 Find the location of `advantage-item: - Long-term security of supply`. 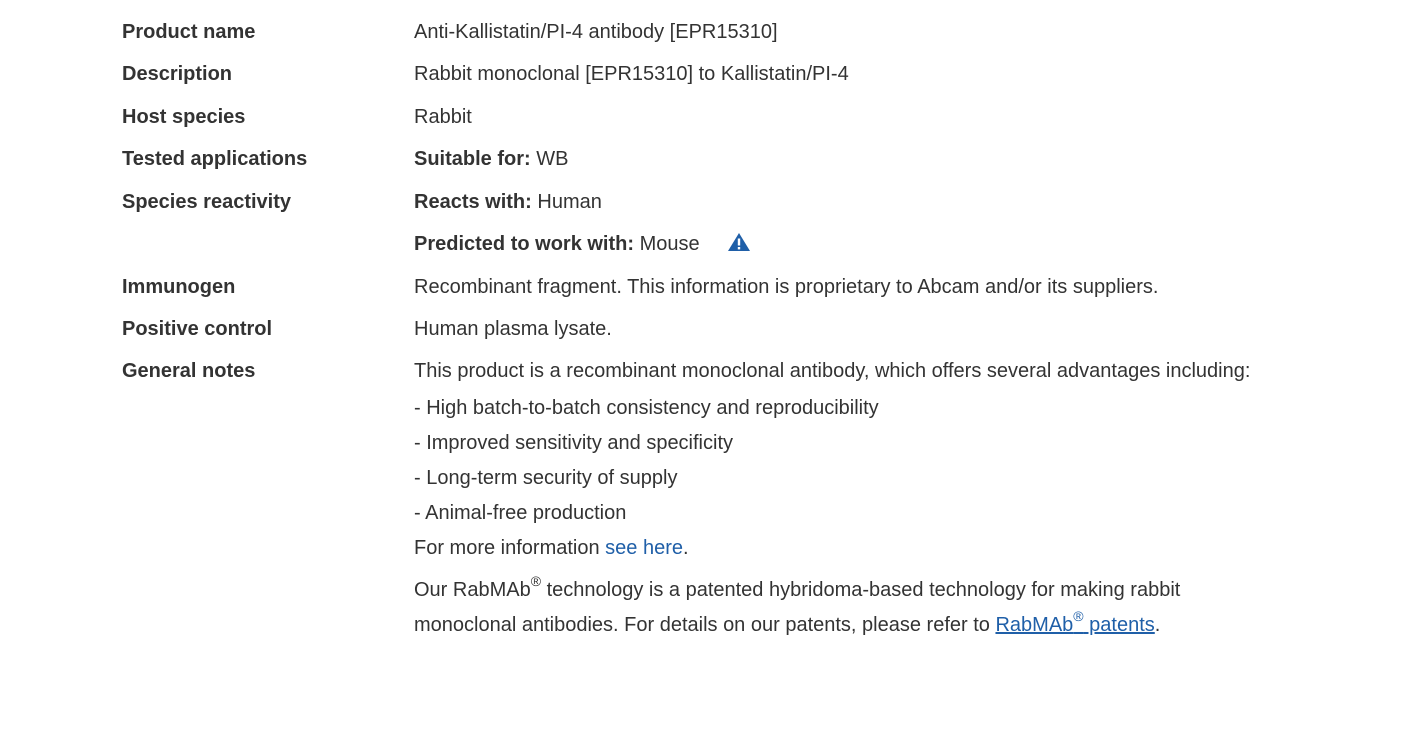

advantage-item: - Long-term security of supply is located at coordinates (546, 478).